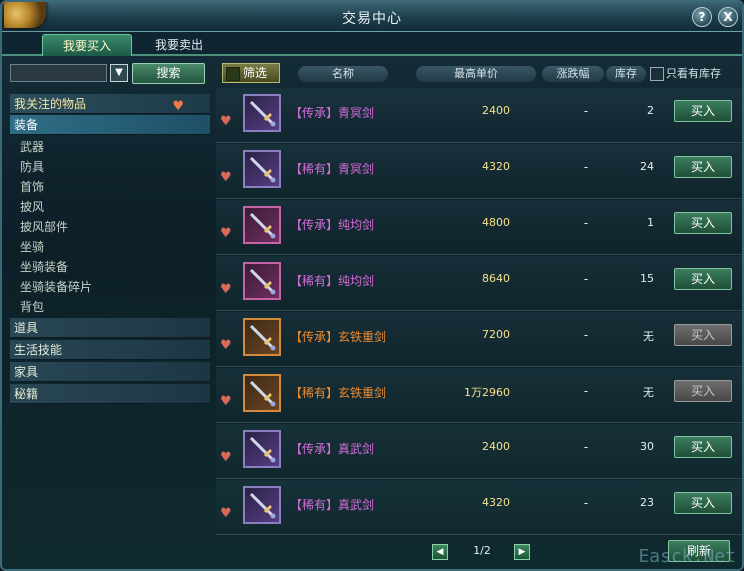 The image size is (744, 571). What do you see at coordinates (693, 73) in the screenshot?
I see `only-in-stock-label: 只看有库存` at bounding box center [693, 73].